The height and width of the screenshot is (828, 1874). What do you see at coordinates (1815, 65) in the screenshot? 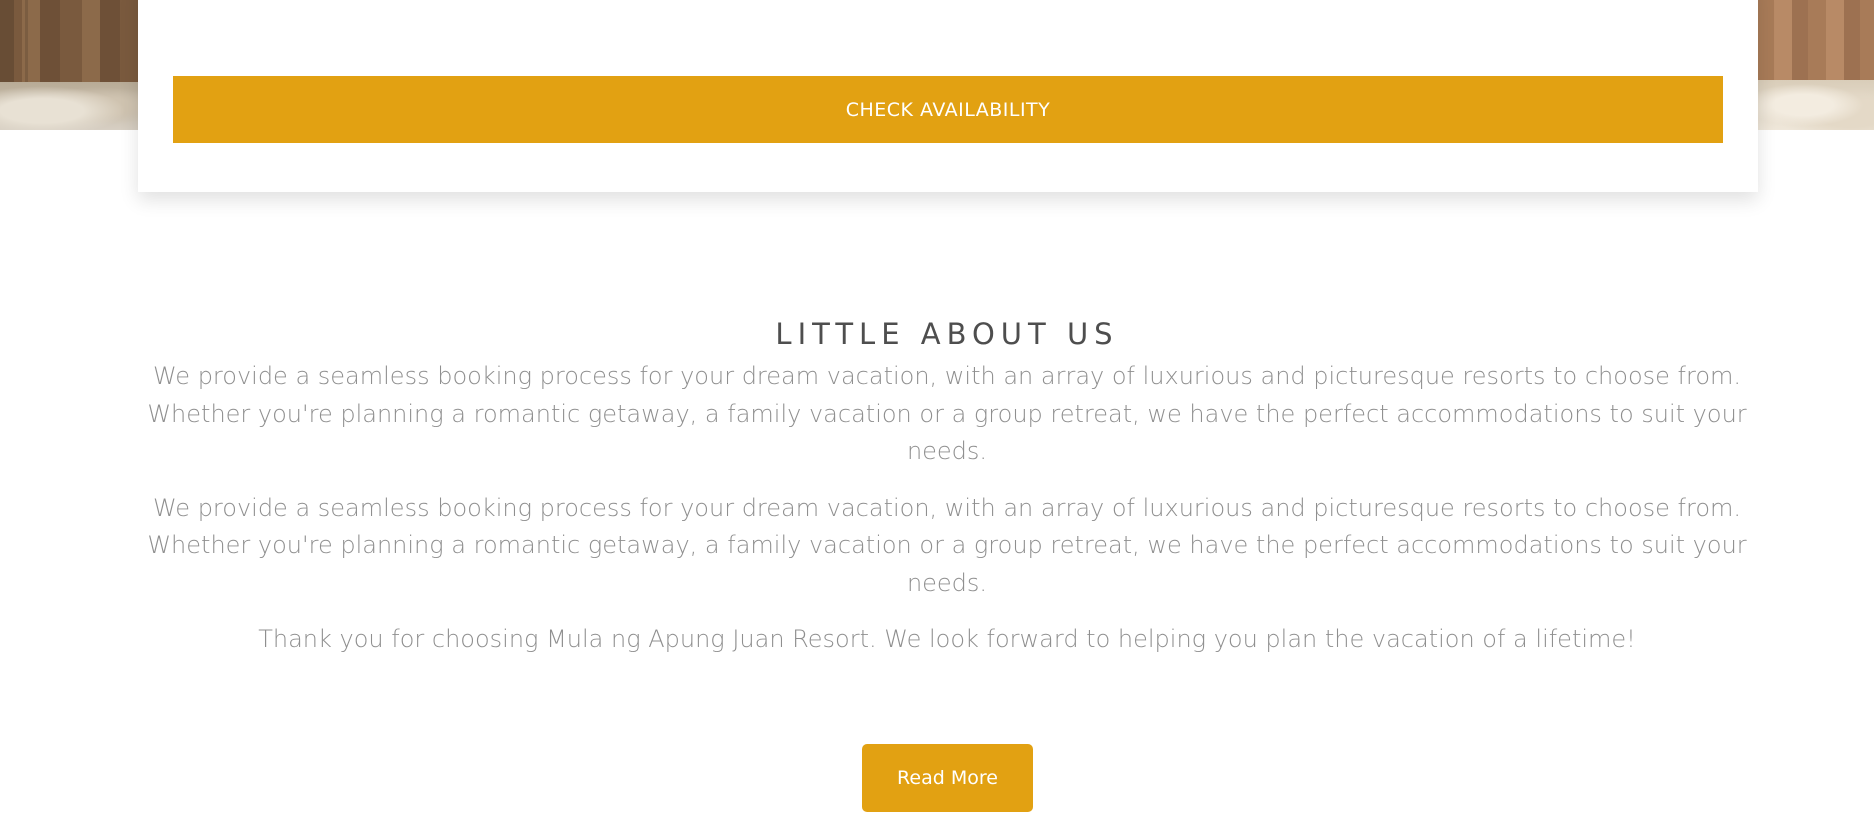
I see `hero-image-right-edge` at bounding box center [1815, 65].